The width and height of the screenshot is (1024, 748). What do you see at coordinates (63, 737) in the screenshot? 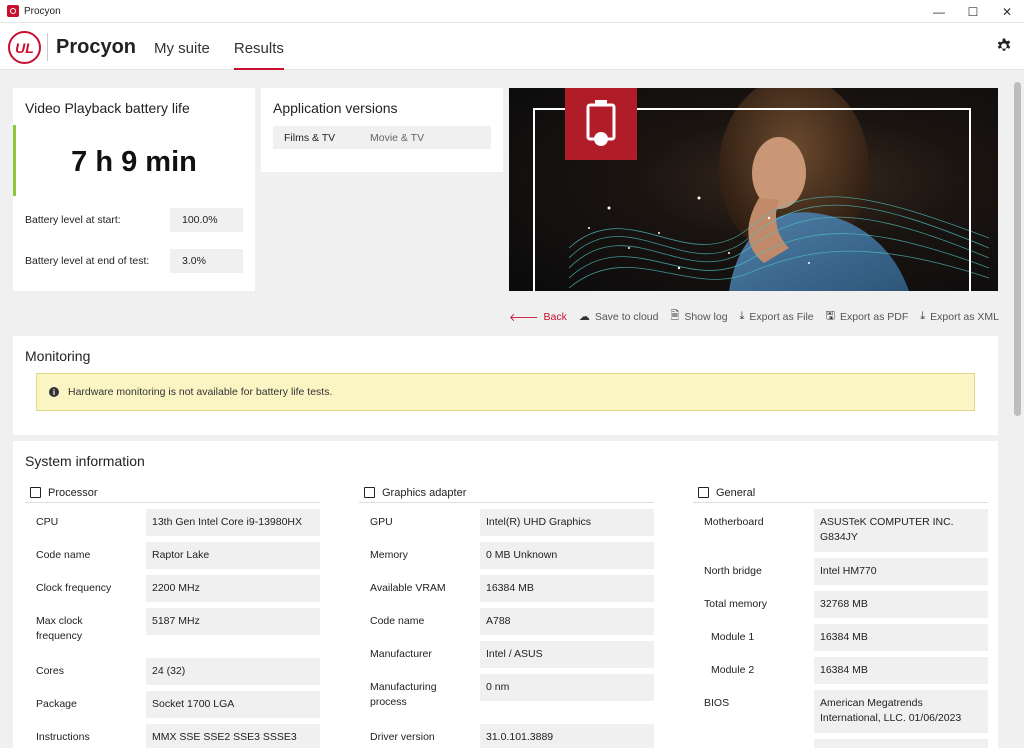
I see `row-key: Instructions` at bounding box center [63, 737].